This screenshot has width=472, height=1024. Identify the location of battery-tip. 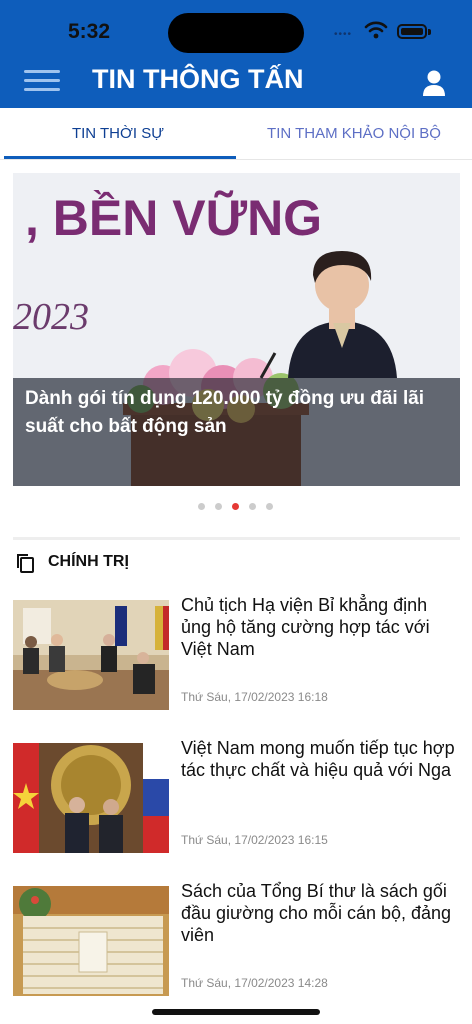
(429, 32).